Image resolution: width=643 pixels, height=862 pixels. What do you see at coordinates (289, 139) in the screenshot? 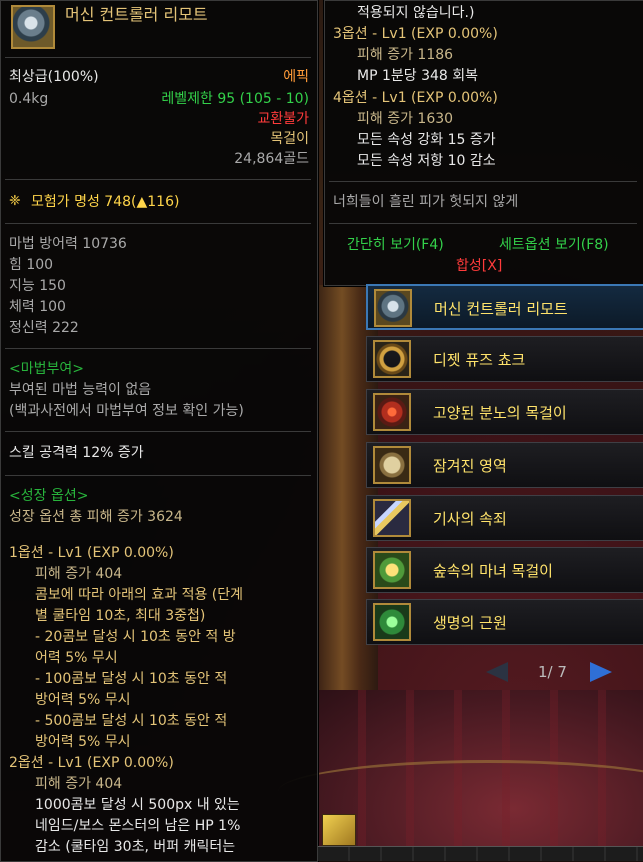
I see `item-type: 목걸이` at bounding box center [289, 139].